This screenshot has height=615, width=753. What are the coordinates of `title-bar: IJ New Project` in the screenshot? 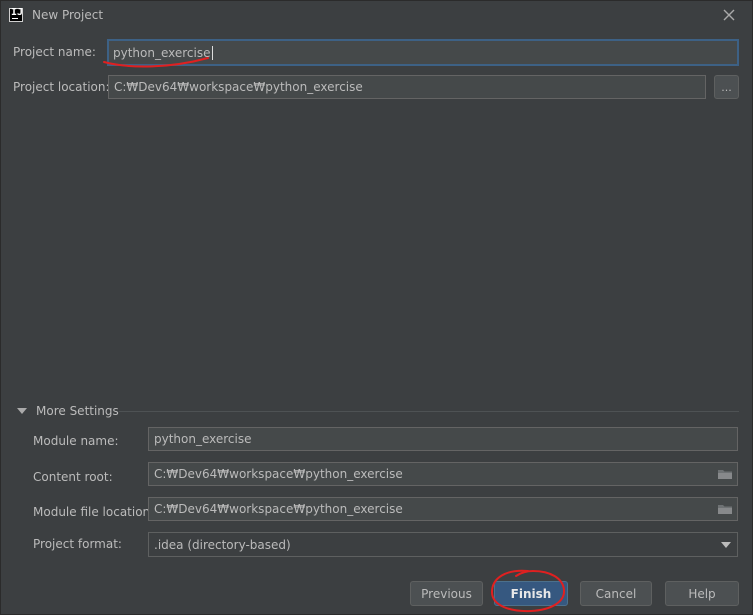 It's located at (376, 16).